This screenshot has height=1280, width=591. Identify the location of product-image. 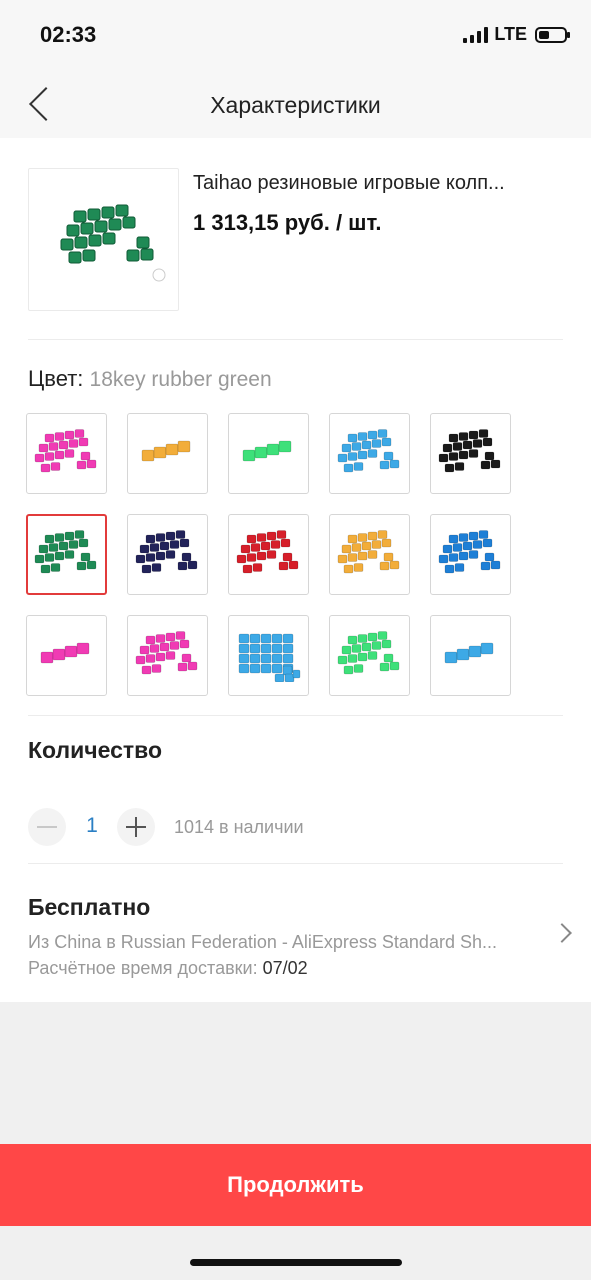
(103, 239).